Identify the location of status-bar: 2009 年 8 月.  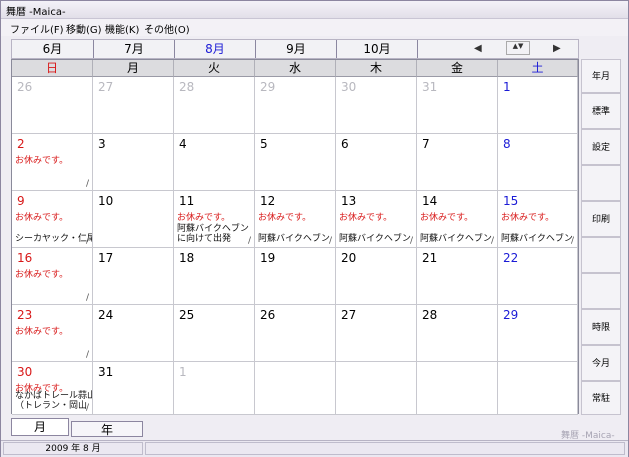
(314, 448).